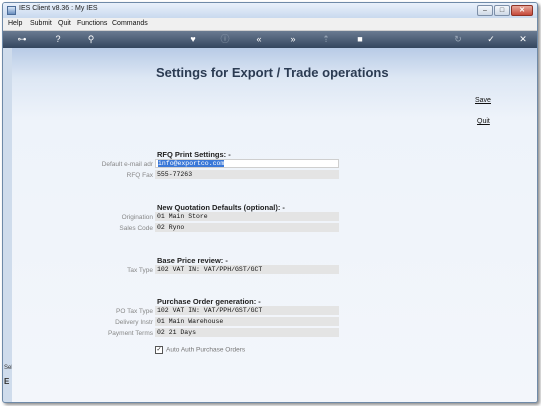 The width and height of the screenshot is (541, 406). I want to click on payment-terms-label: Payment Terms, so click(130, 333).